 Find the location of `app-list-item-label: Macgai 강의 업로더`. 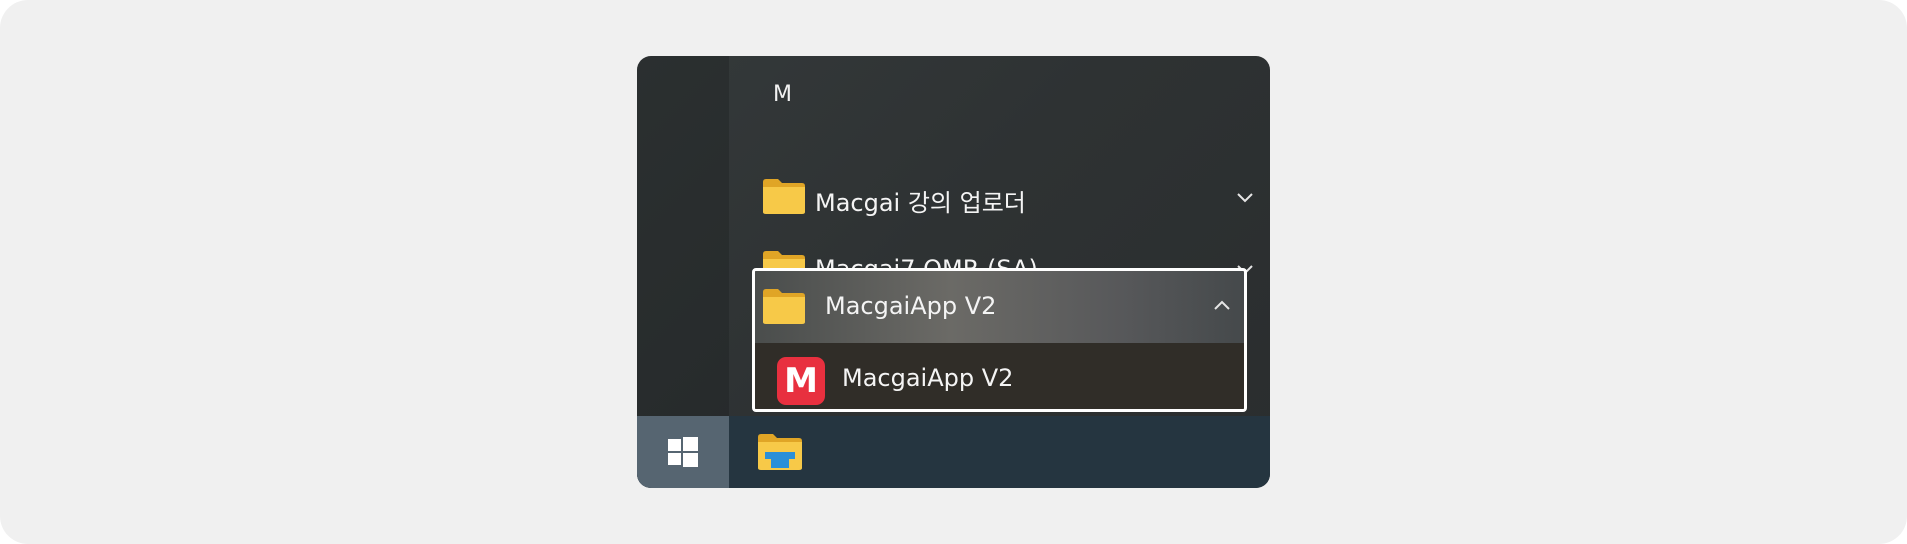

app-list-item-label: Macgai 강의 업로더 is located at coordinates (920, 203).